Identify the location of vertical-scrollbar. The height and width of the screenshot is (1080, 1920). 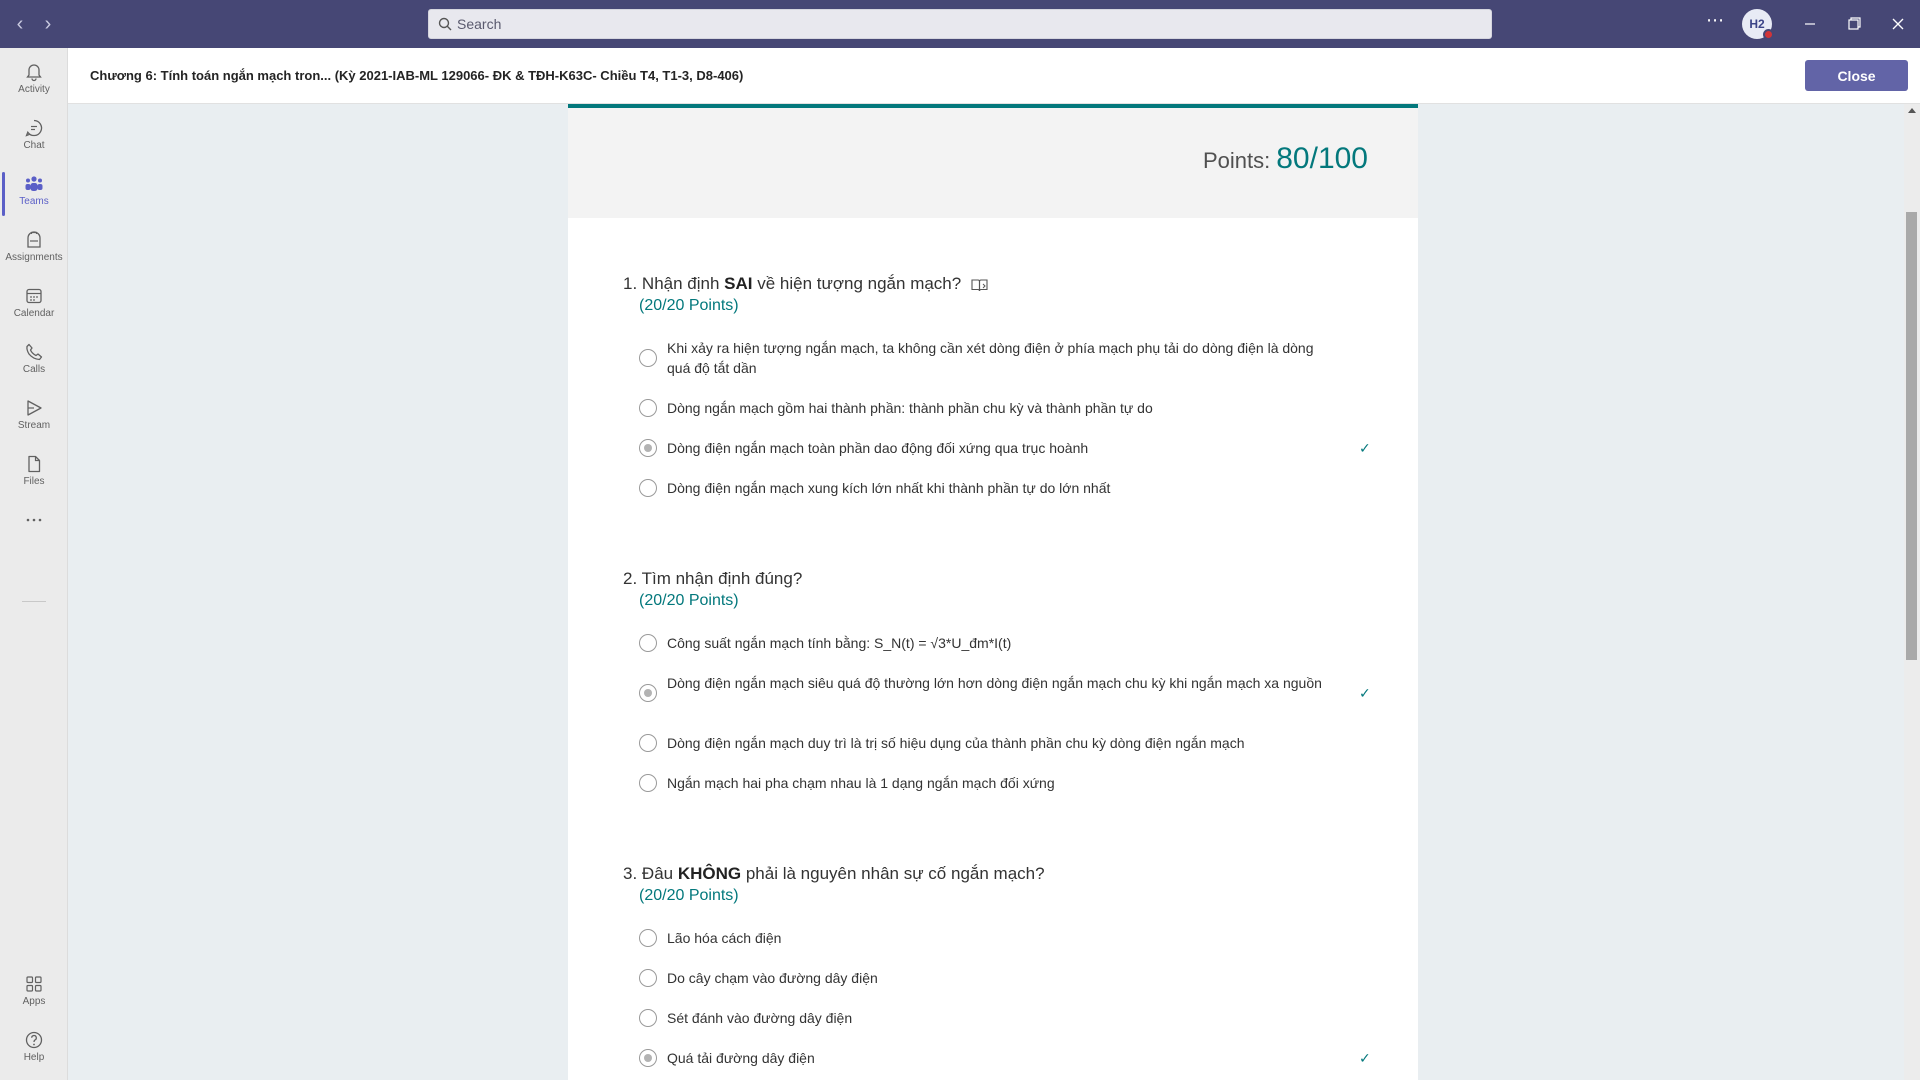
(1912, 592).